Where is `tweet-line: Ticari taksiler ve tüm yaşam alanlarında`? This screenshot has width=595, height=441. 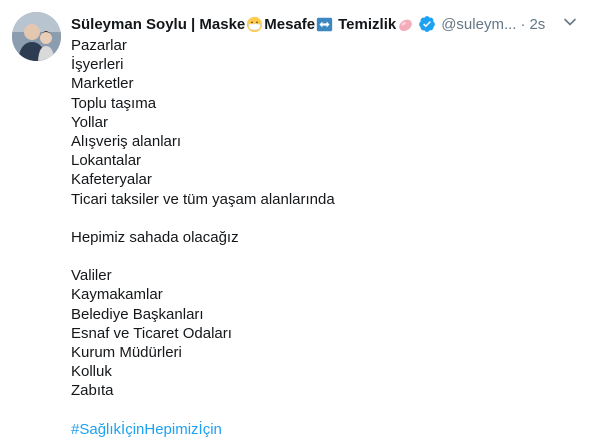 tweet-line: Ticari taksiler ve tüm yaşam alanlarında is located at coordinates (203, 199).